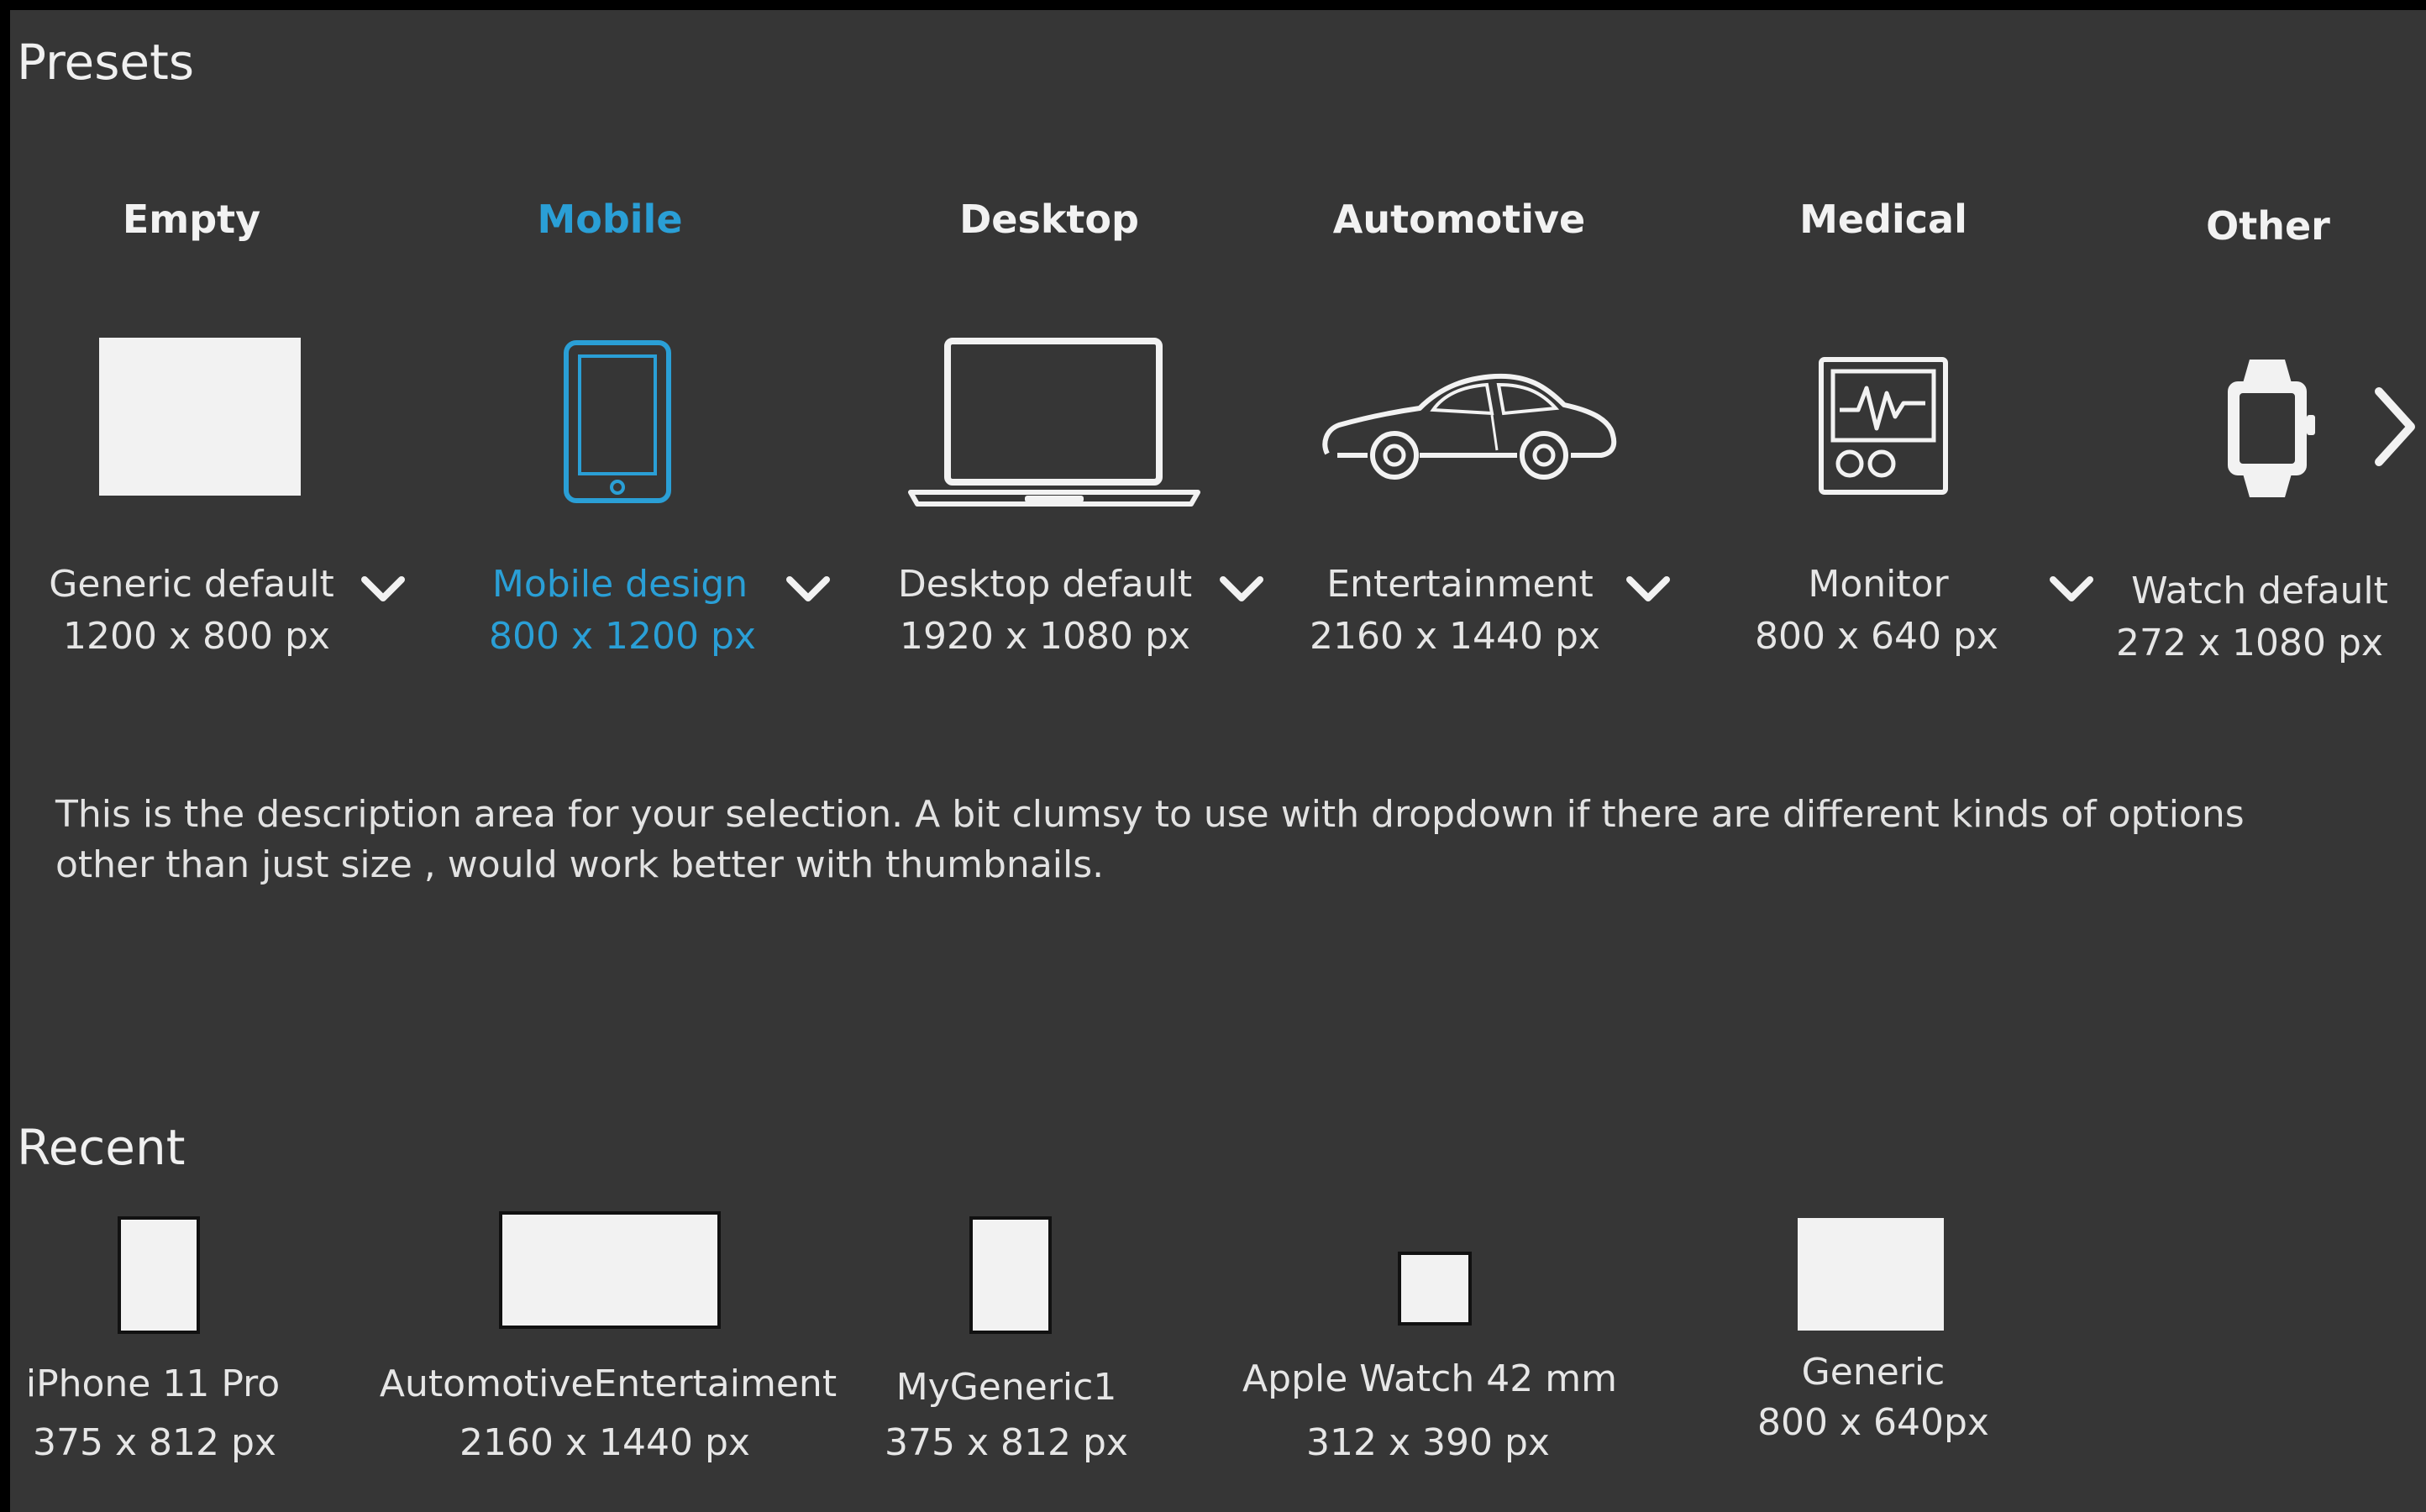 The height and width of the screenshot is (1512, 2426). I want to click on preset-size-medical: 800 x 640 px, so click(1877, 636).